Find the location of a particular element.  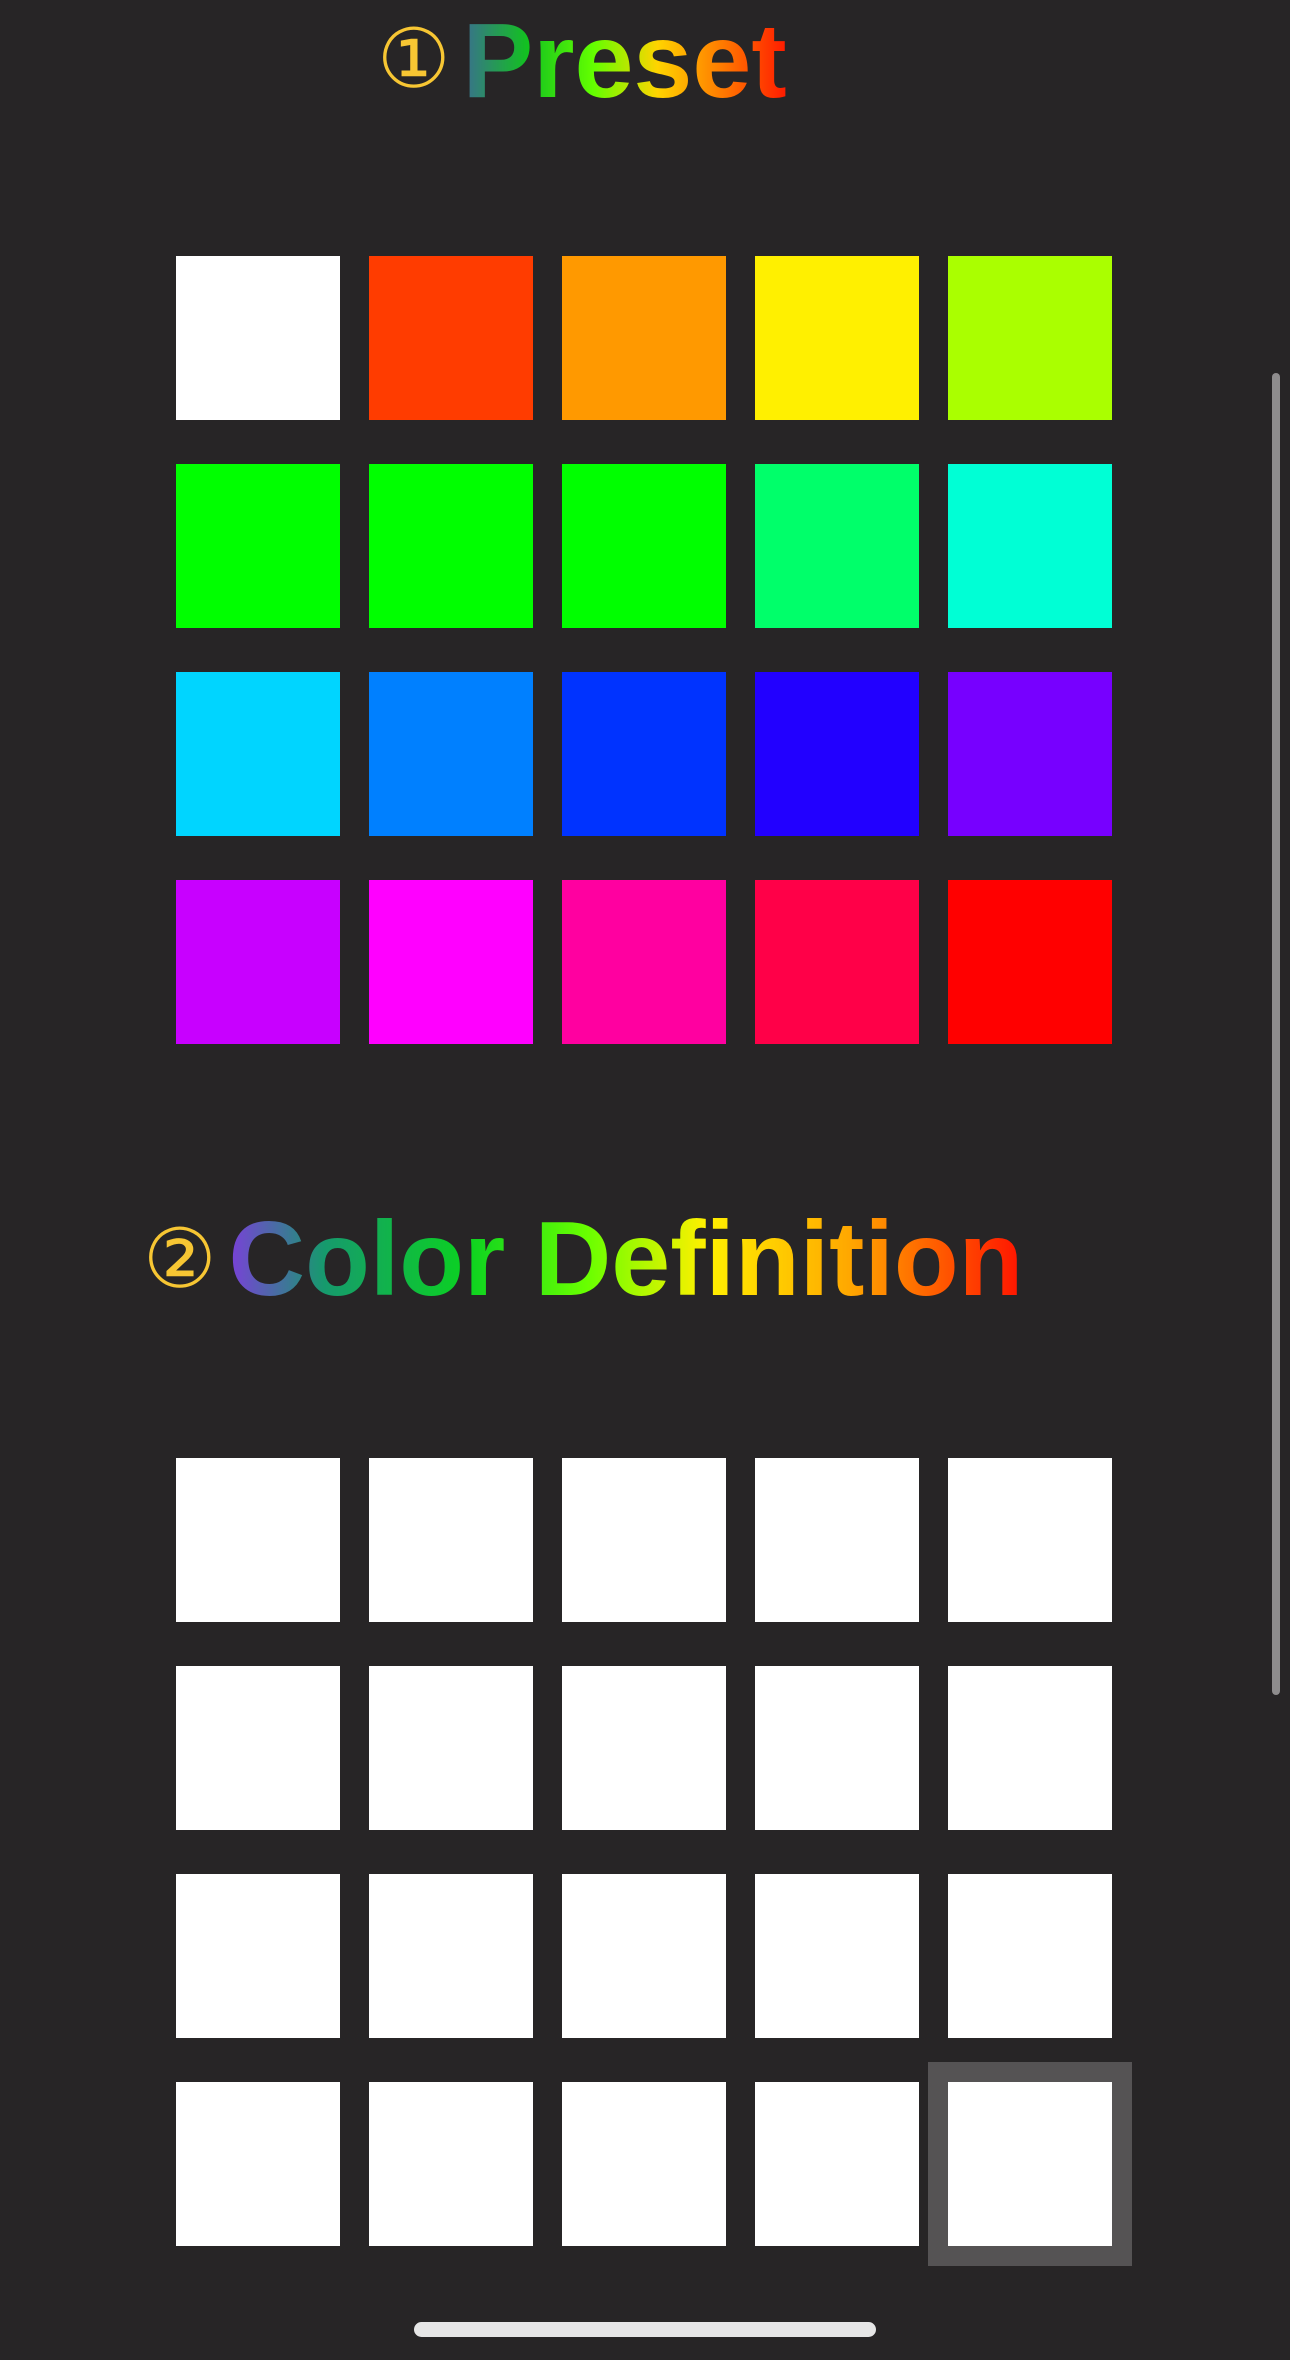

color-definition-title-text: Color Definition is located at coordinates (626, 1259).